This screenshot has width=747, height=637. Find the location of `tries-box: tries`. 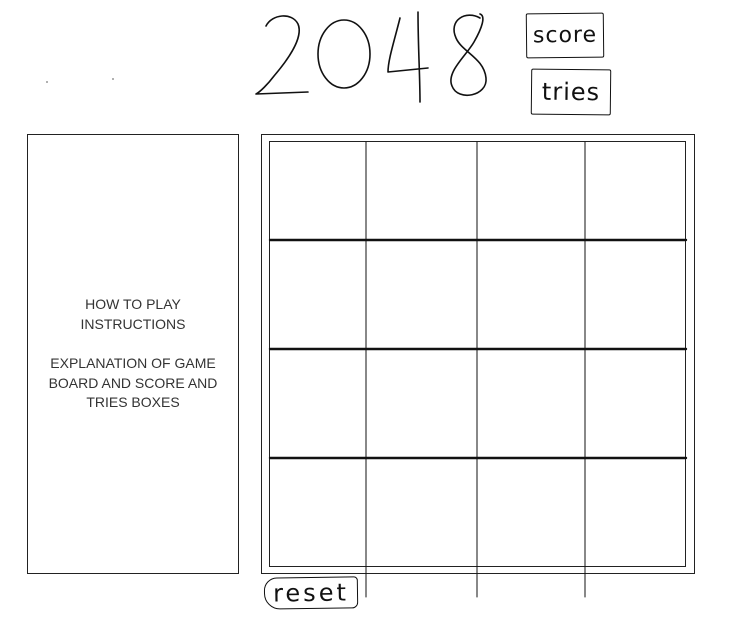

tries-box: tries is located at coordinates (571, 92).